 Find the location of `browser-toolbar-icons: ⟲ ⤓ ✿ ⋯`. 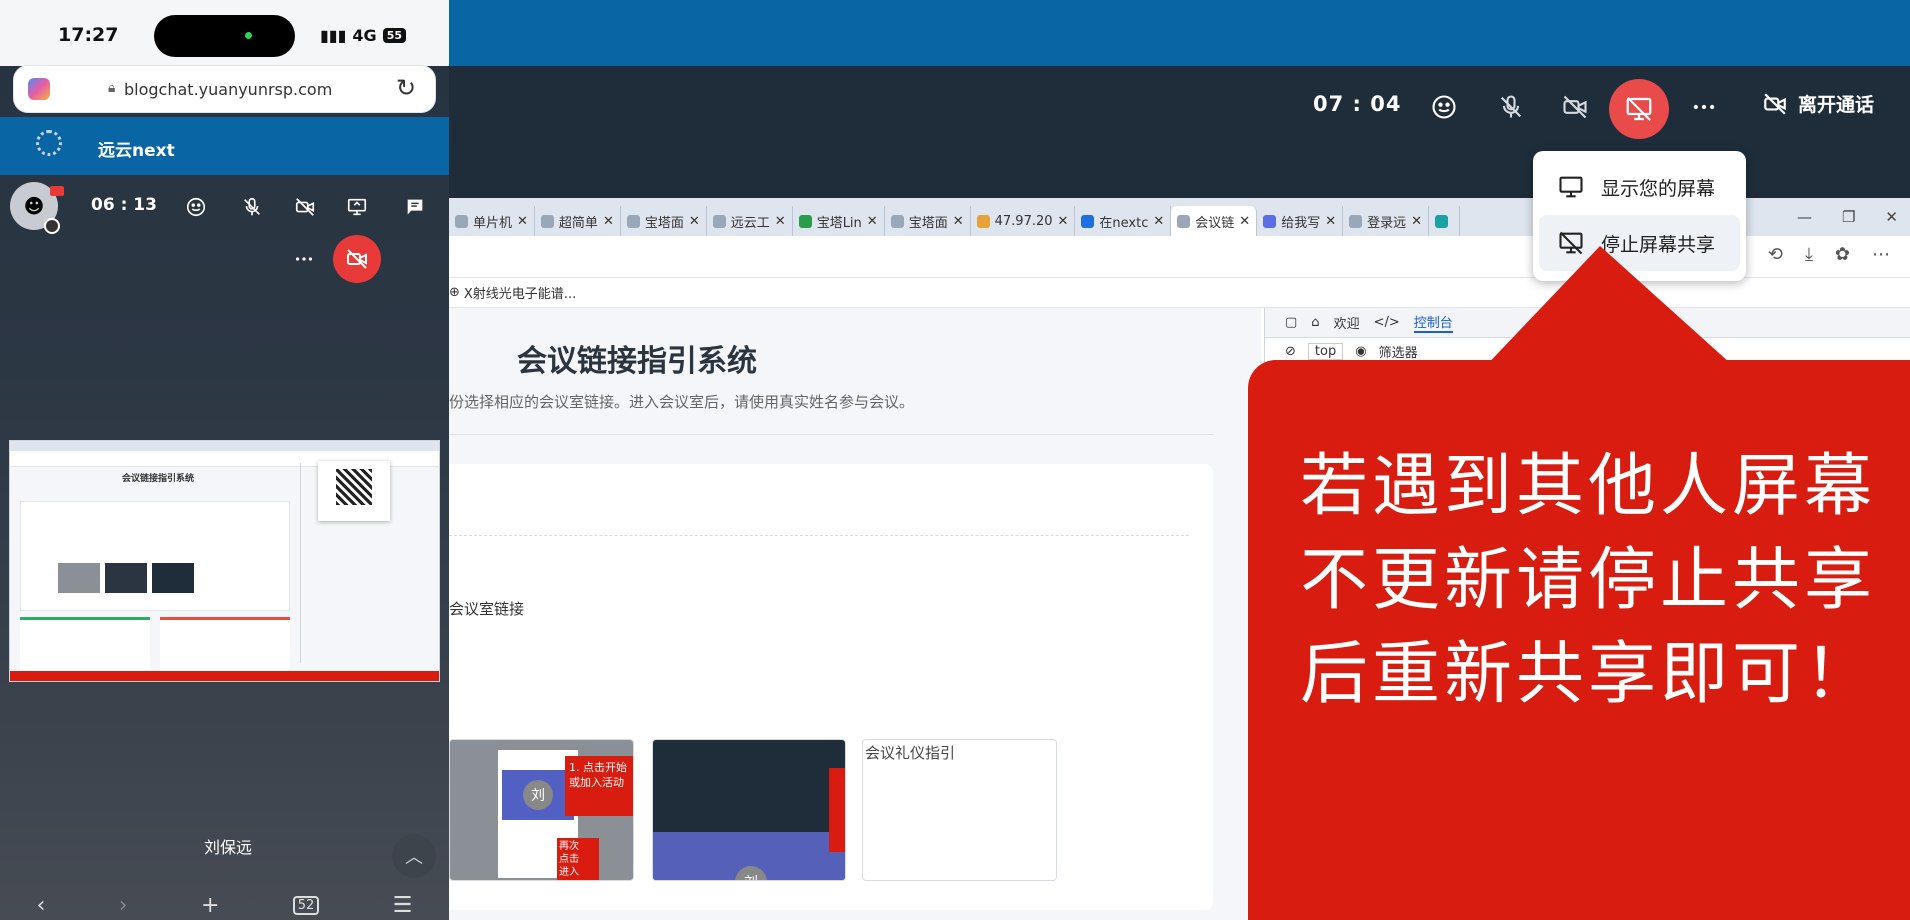

browser-toolbar-icons: ⟲ ⤓ ✿ ⋯ is located at coordinates (1829, 254).